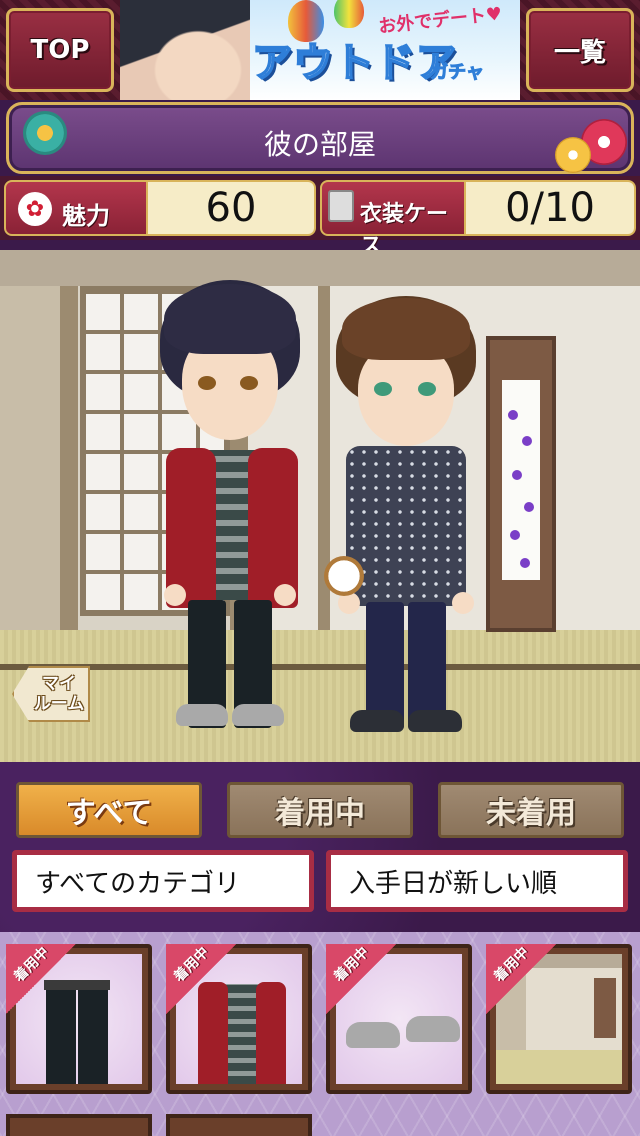 Image resolution: width=640 pixels, height=1136 pixels. What do you see at coordinates (35, 209) in the screenshot?
I see `plum-flower-icon: ✿` at bounding box center [35, 209].